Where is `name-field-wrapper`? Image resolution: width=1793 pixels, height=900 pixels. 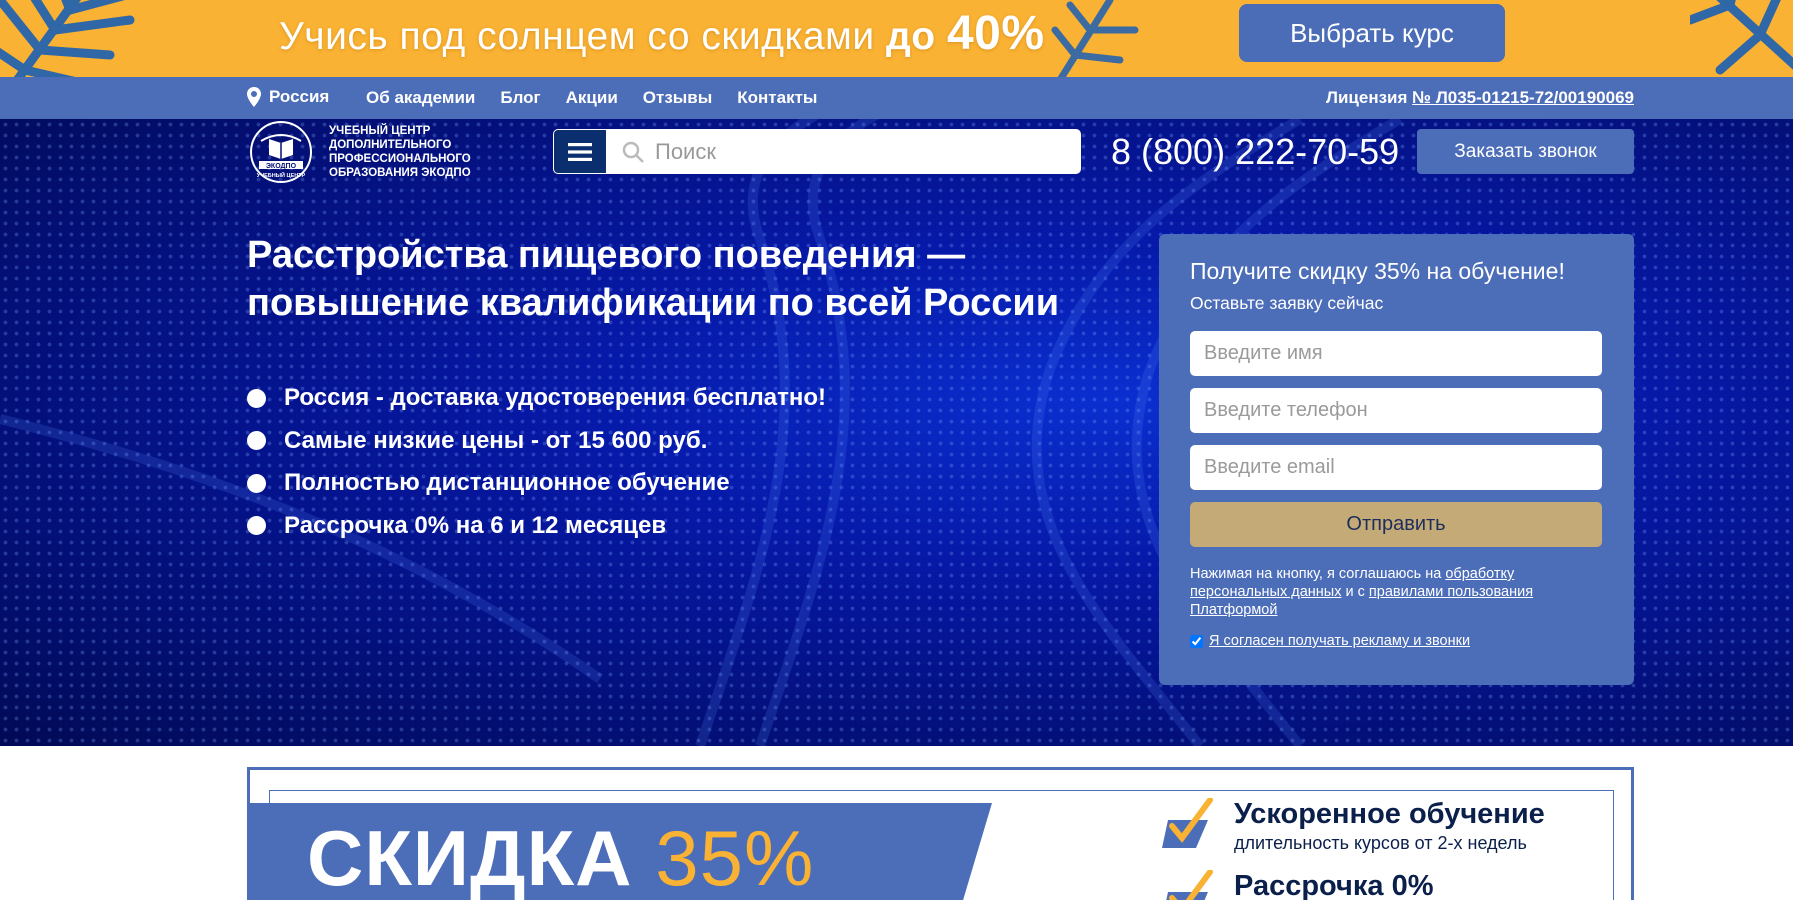 name-field-wrapper is located at coordinates (1396, 353).